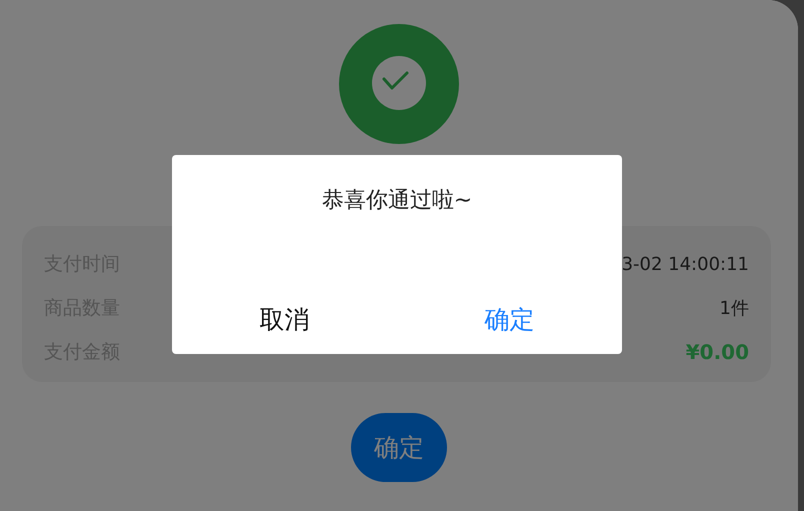  I want to click on cancel-button: 取消, so click(285, 319).